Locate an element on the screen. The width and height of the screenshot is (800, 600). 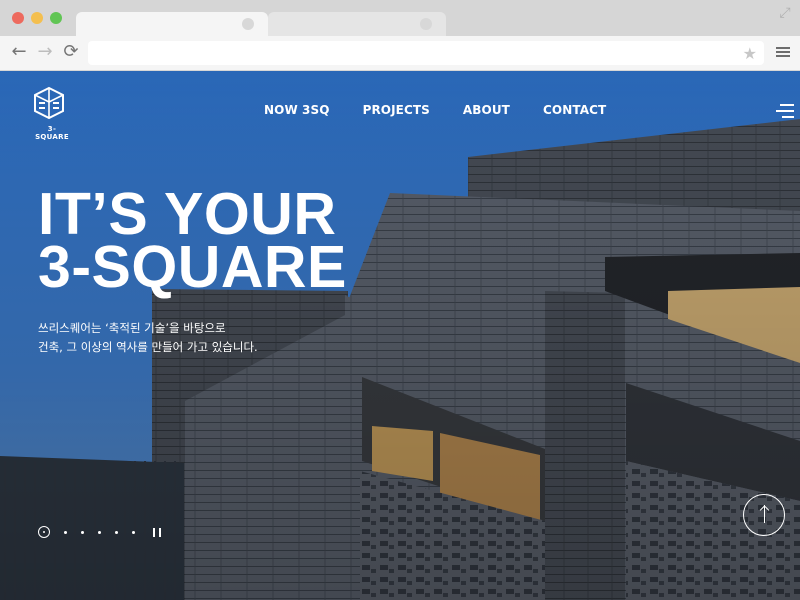
pause-icon is located at coordinates (157, 532).